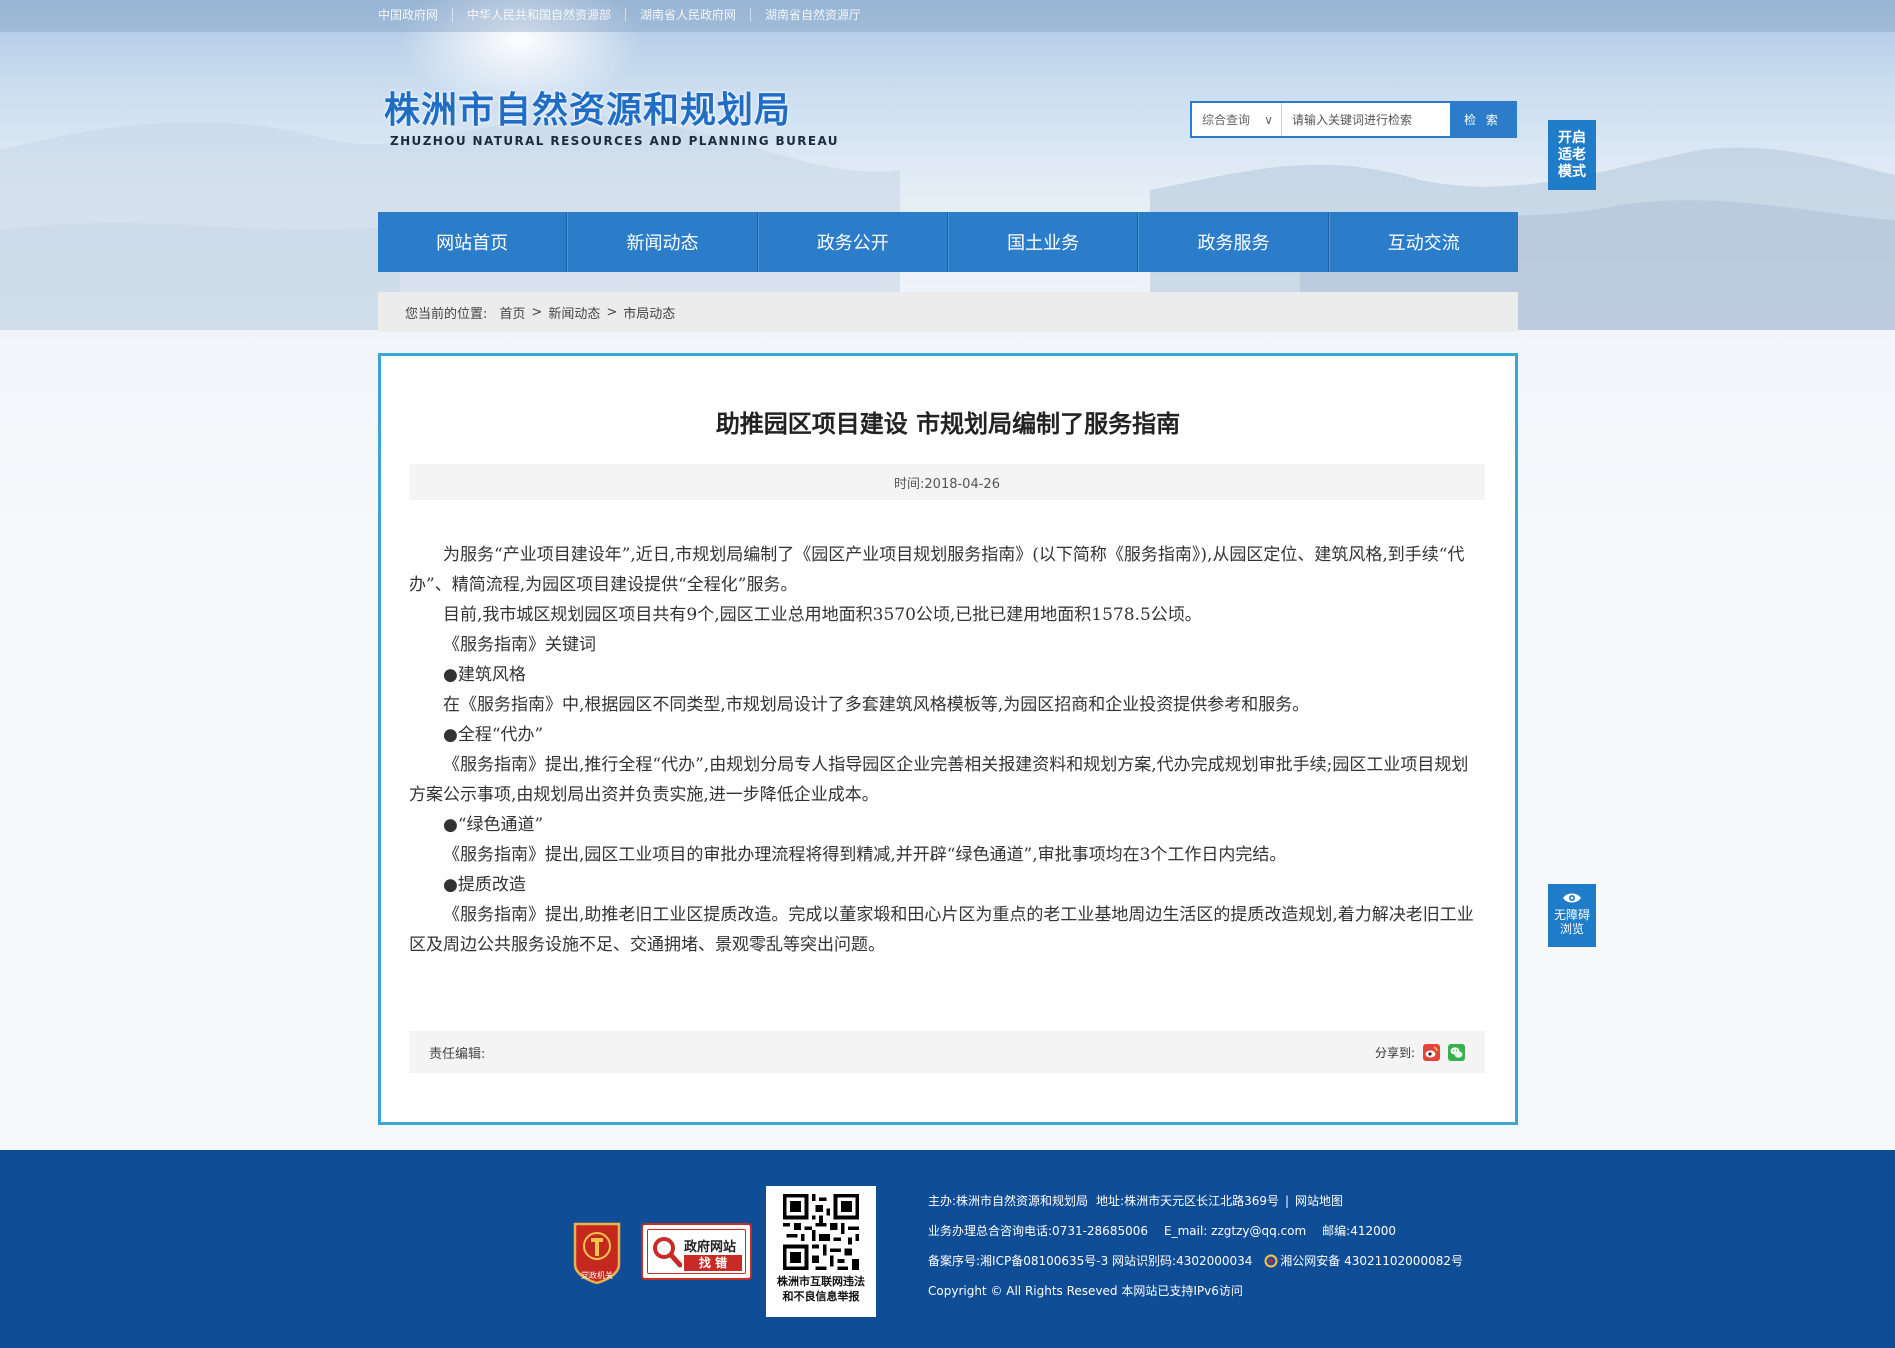 This screenshot has height=1348, width=1895. What do you see at coordinates (415, 15) in the screenshot?
I see `top-link-gov: 中国政府网` at bounding box center [415, 15].